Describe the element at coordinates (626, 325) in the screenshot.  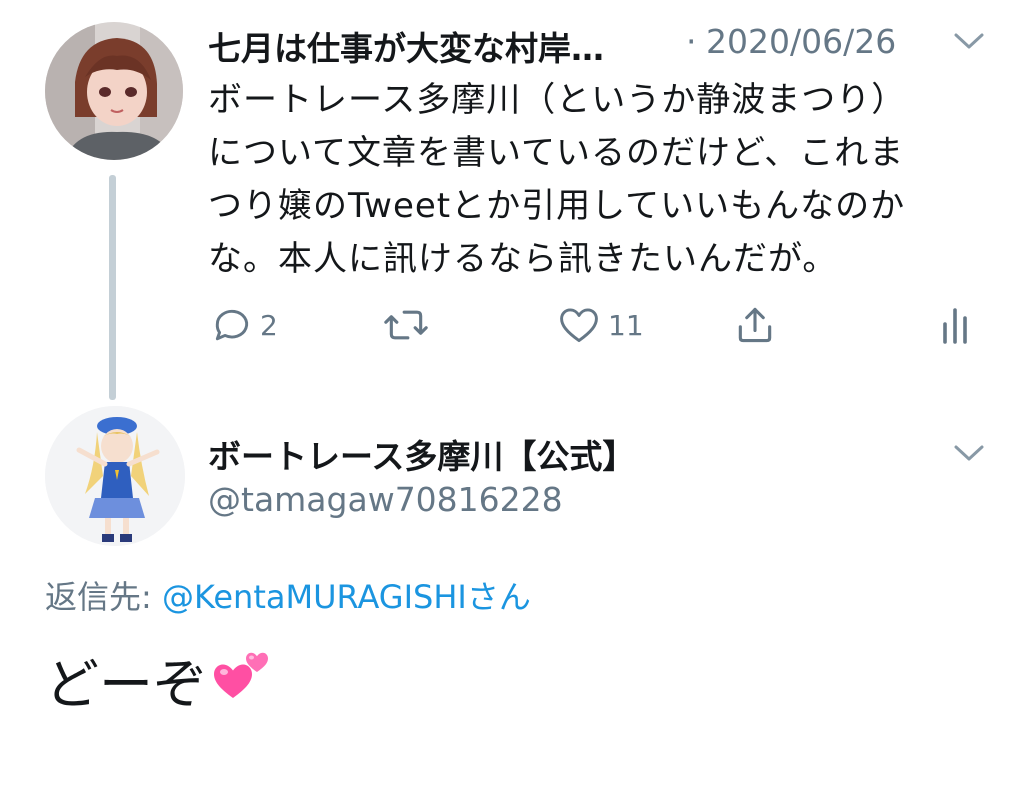
I see `like-count: 11` at that location.